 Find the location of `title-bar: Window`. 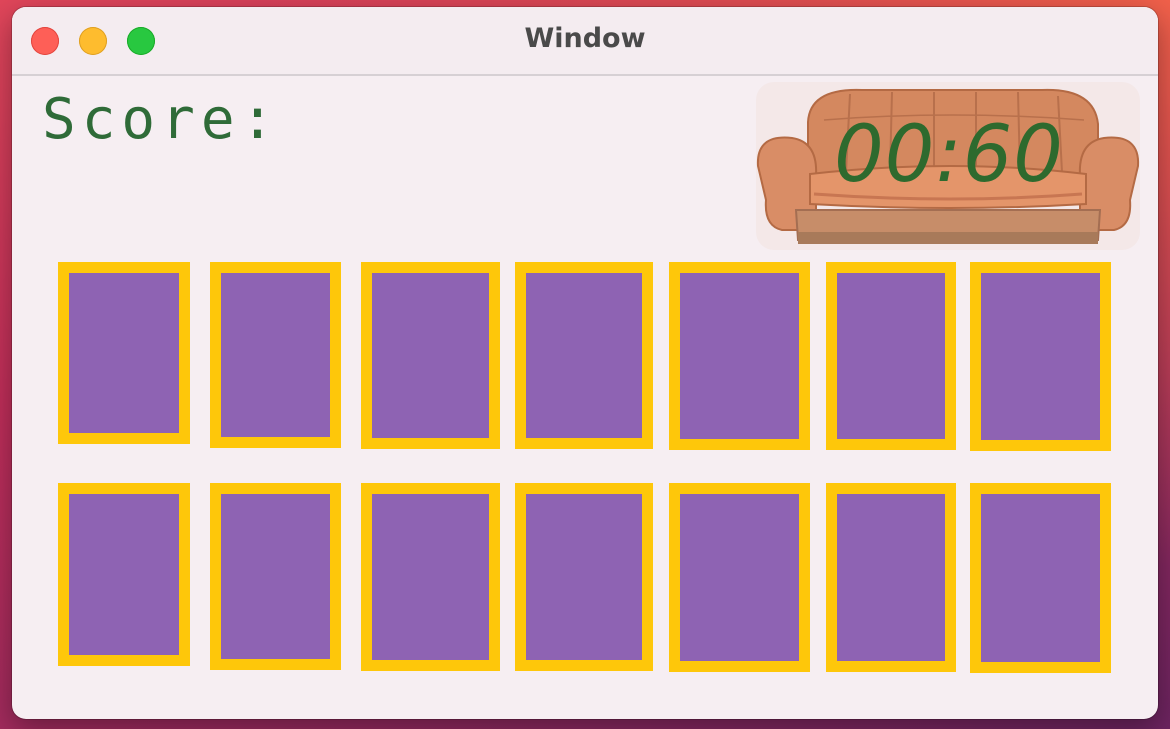

title-bar: Window is located at coordinates (585, 41).